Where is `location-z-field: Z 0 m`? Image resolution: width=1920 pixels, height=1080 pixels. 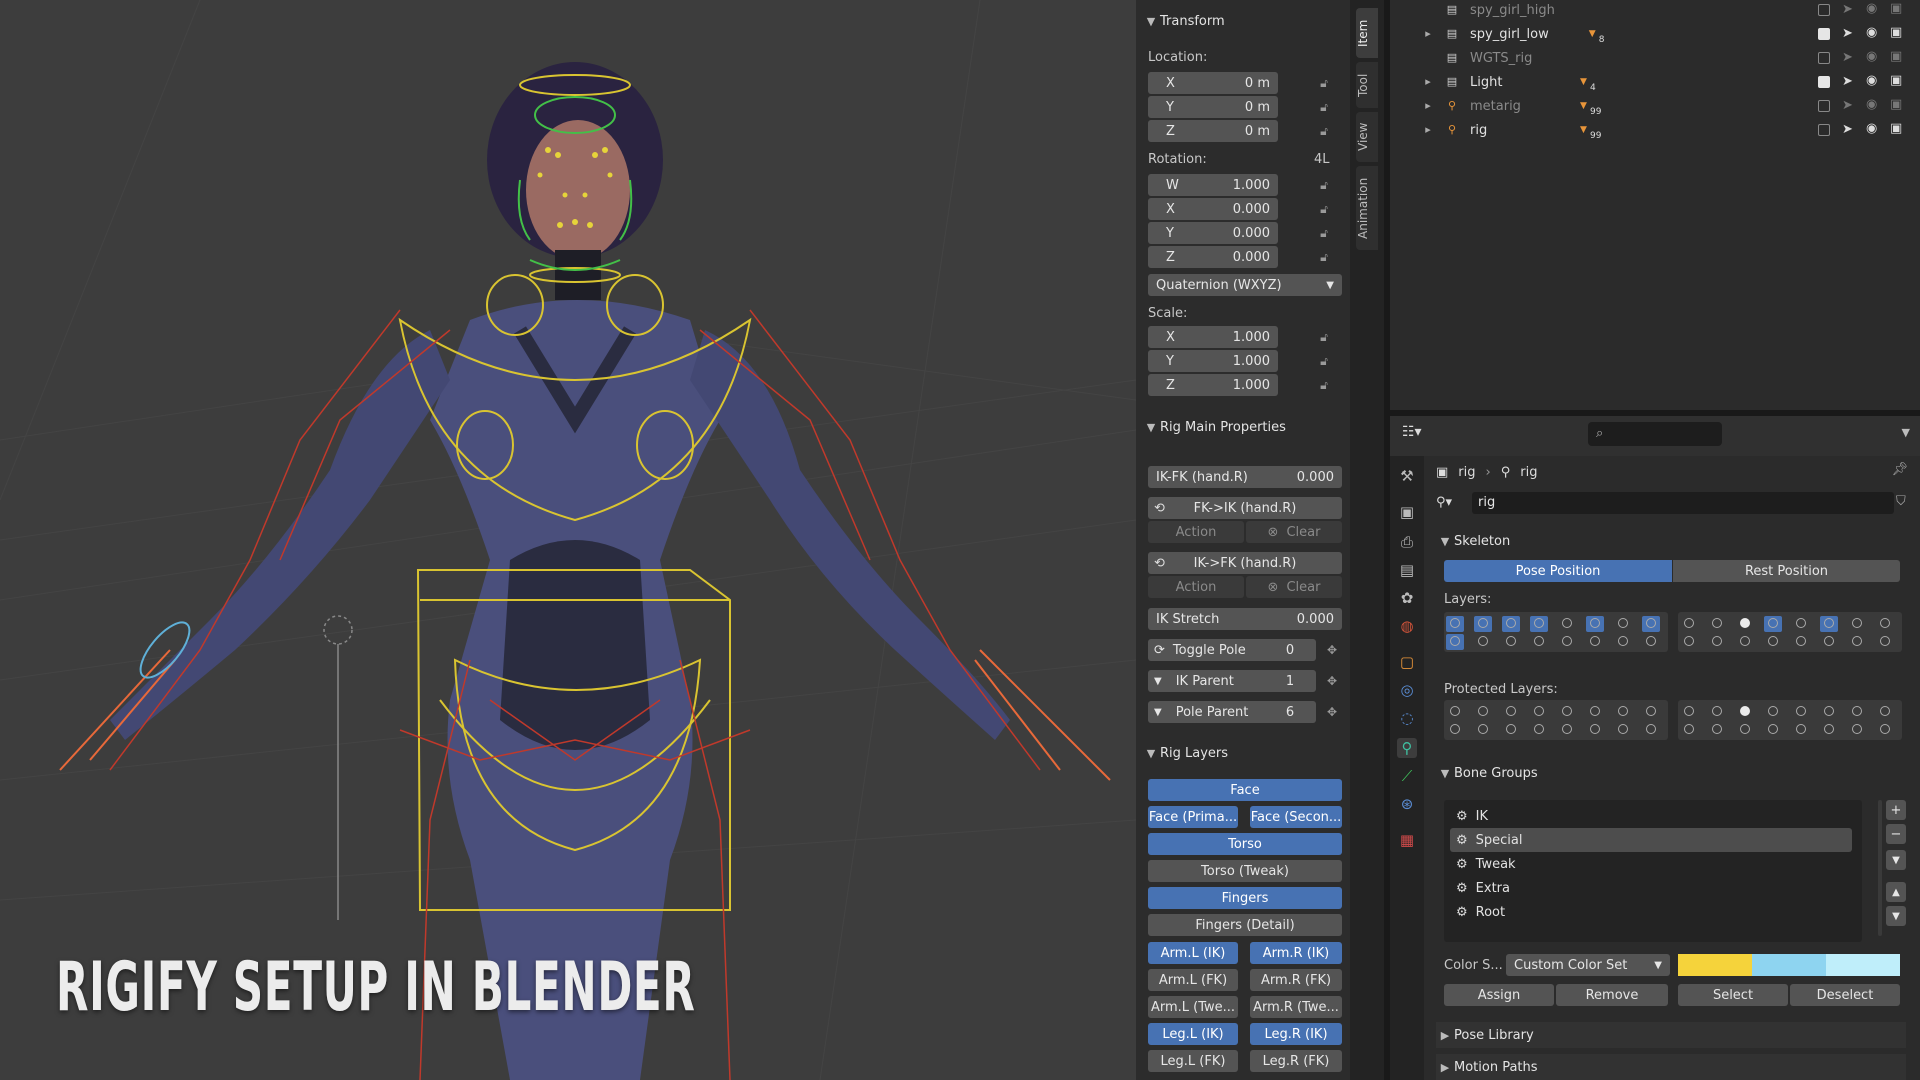
location-z-field: Z 0 m is located at coordinates (1213, 131).